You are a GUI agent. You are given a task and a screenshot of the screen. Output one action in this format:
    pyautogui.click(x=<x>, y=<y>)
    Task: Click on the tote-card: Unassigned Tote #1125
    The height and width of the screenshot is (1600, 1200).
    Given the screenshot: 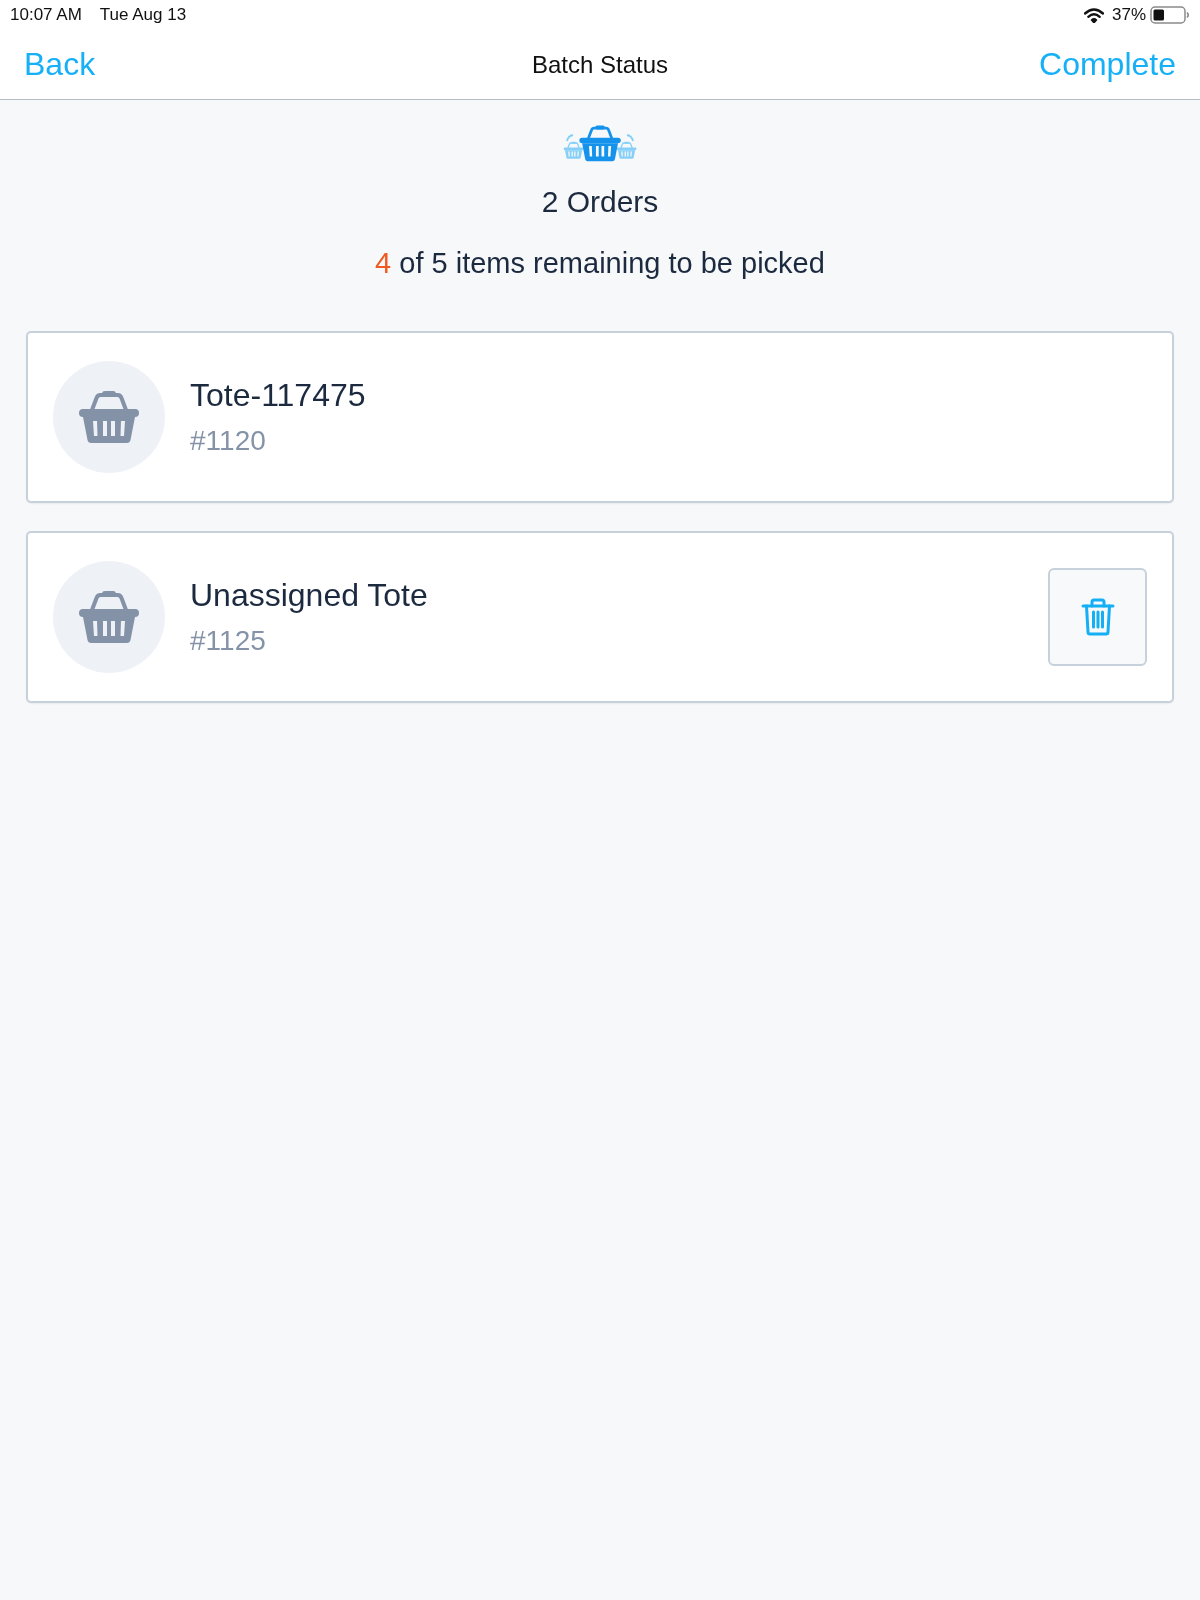 What is the action you would take?
    pyautogui.click(x=600, y=616)
    